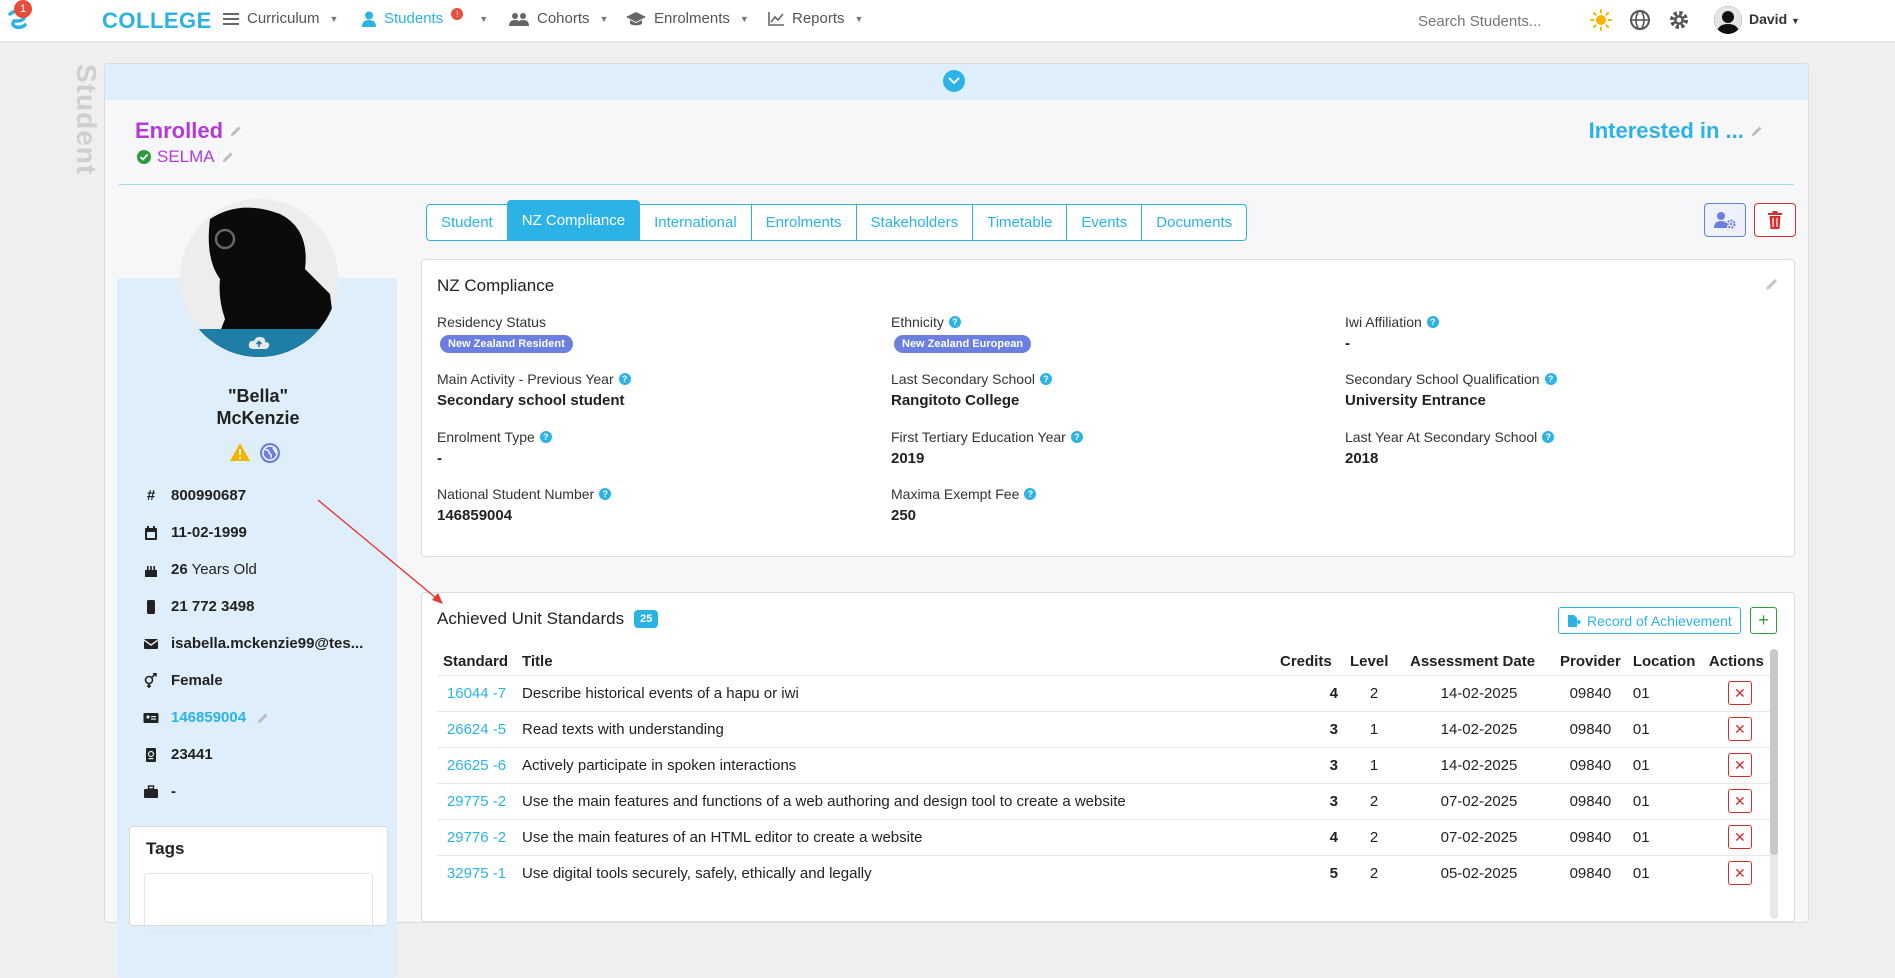 This screenshot has height=978, width=1895. I want to click on delete-student-button, so click(1775, 220).